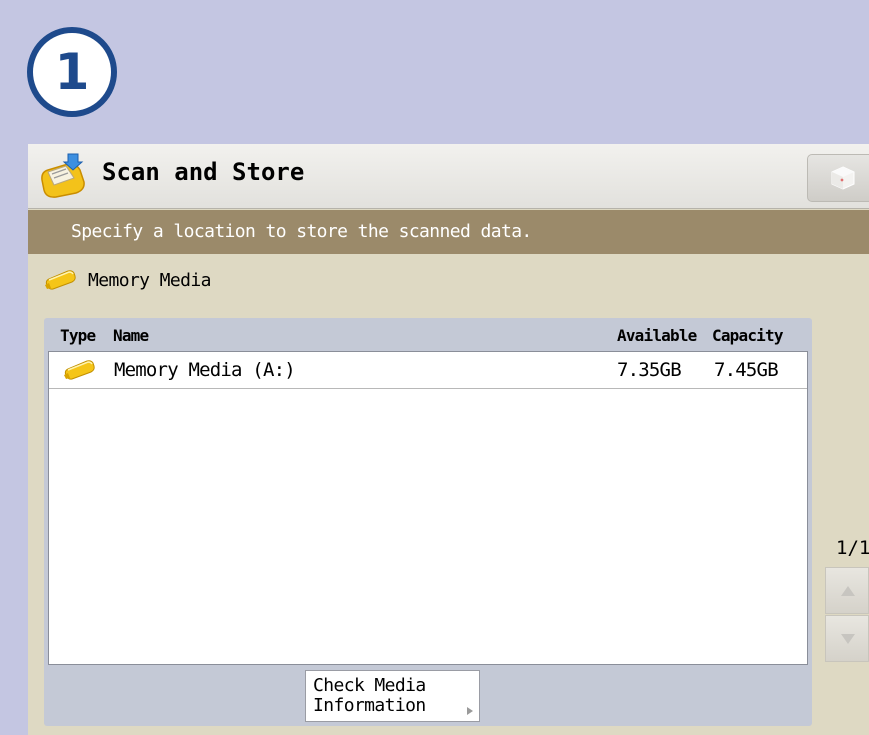 This screenshot has height=735, width=869. Describe the element at coordinates (78, 335) in the screenshot. I see `column-header-type: Type` at that location.